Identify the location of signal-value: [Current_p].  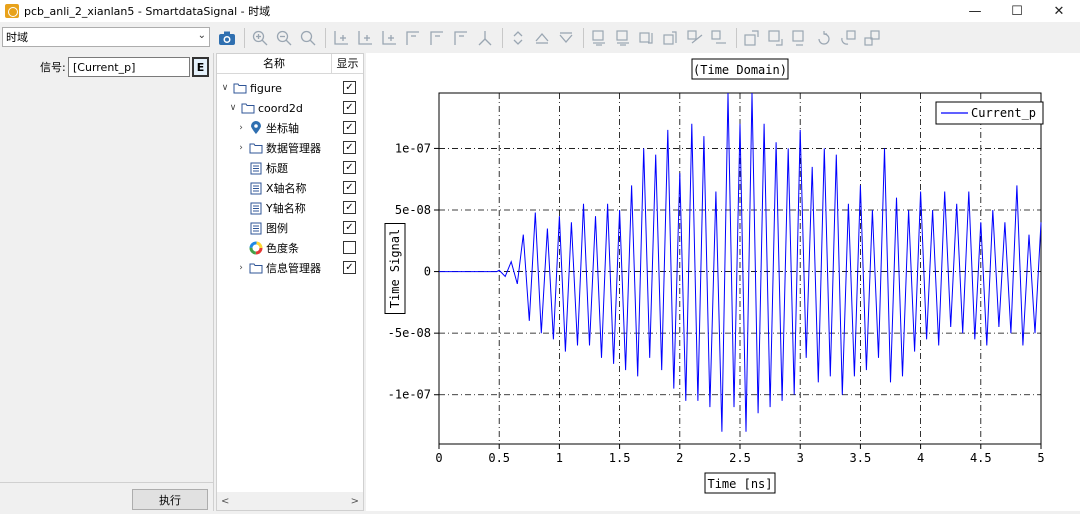
(104, 67).